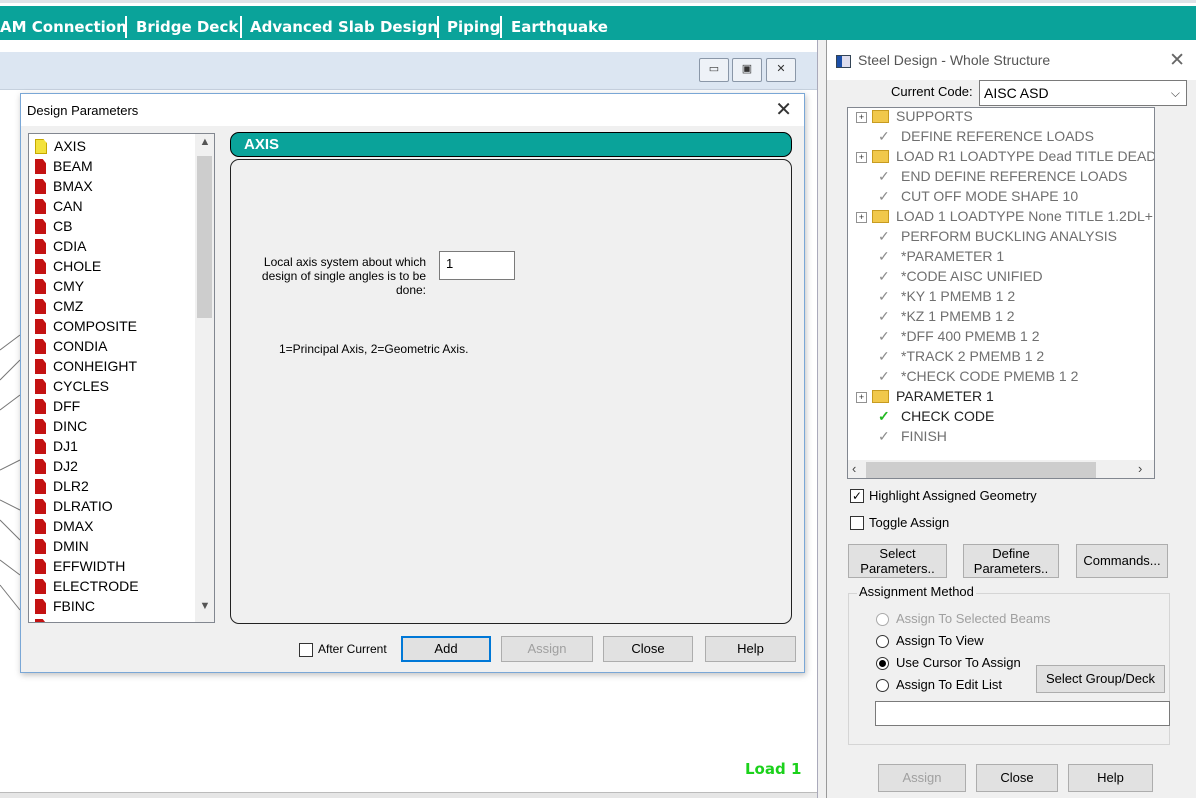 The image size is (1196, 798). What do you see at coordinates (53, 226) in the screenshot?
I see `list-item: CB` at bounding box center [53, 226].